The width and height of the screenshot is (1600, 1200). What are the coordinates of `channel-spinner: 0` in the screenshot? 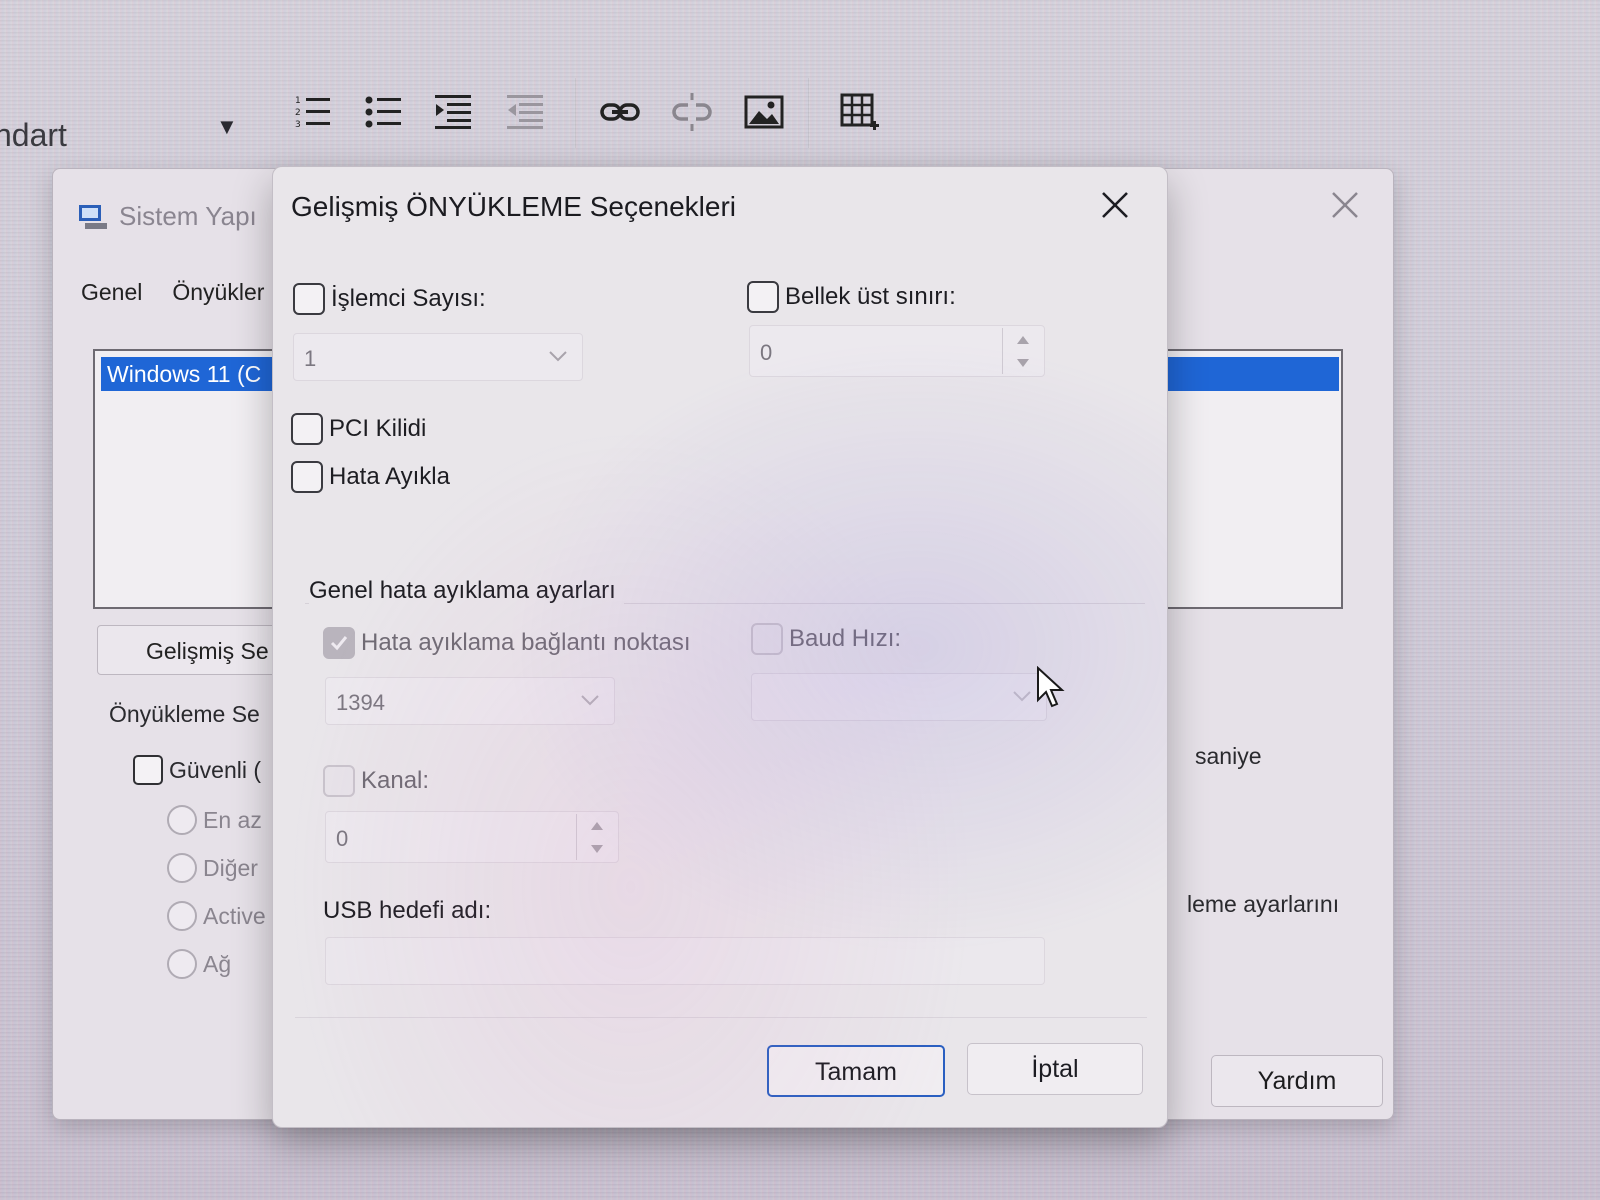 It's located at (472, 837).